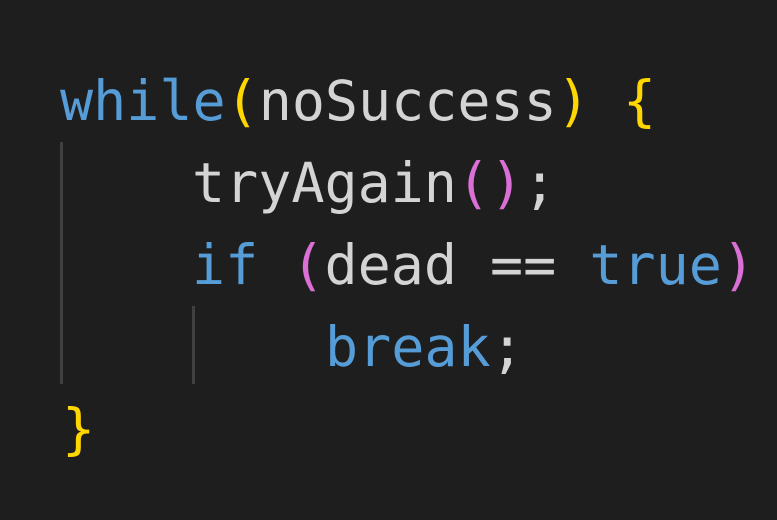  Describe the element at coordinates (738, 265) in the screenshot. I see `if-close-paren: )` at that location.